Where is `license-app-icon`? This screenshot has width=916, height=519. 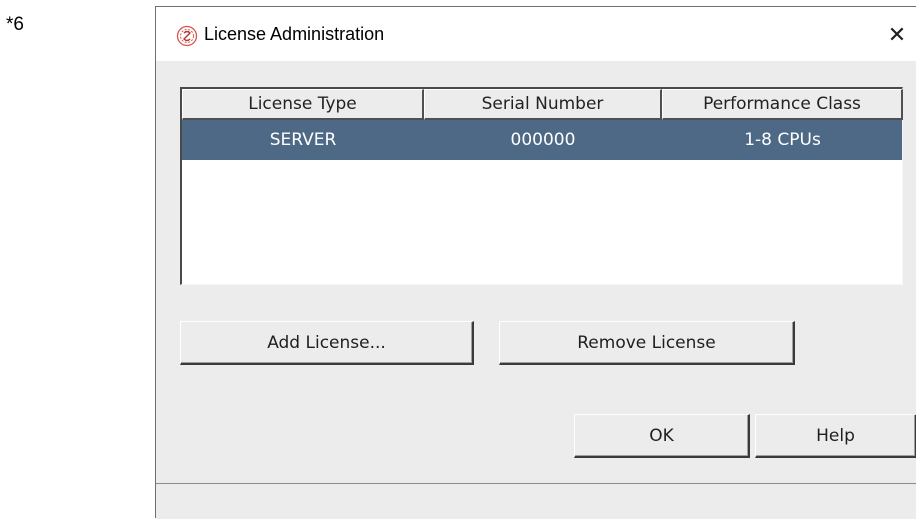
license-app-icon is located at coordinates (187, 36).